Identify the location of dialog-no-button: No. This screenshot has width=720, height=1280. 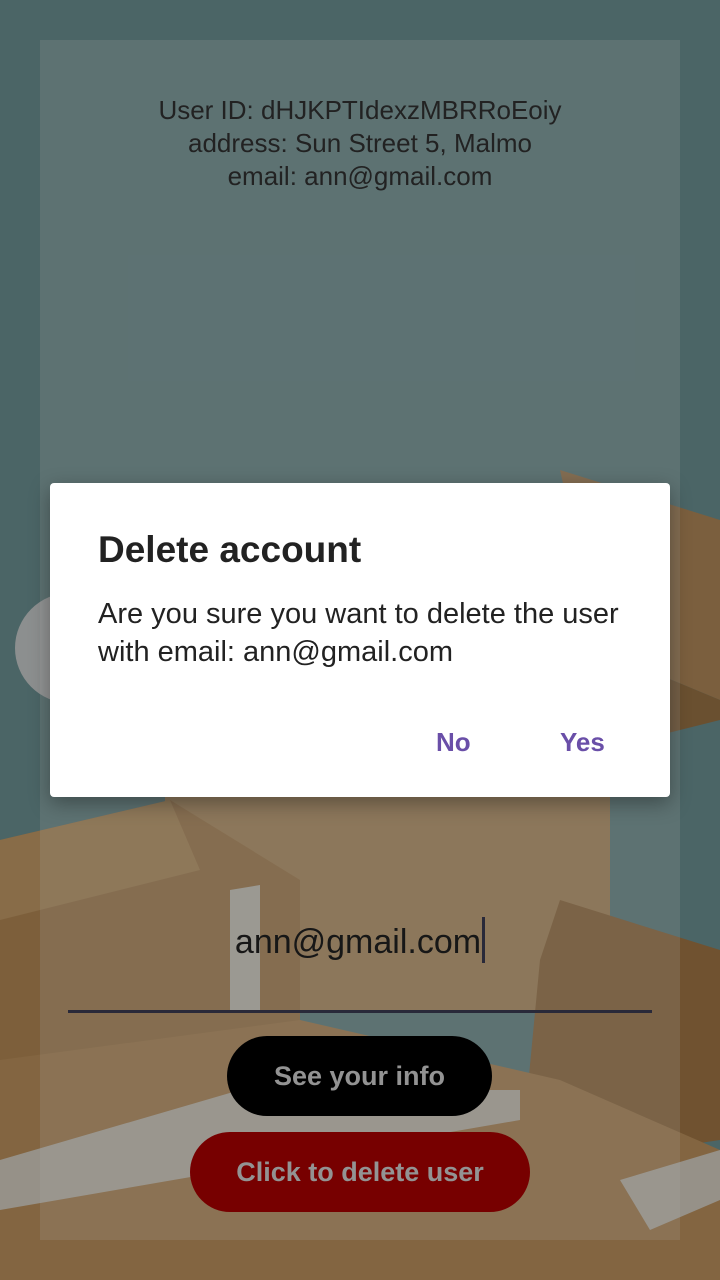
(453, 742).